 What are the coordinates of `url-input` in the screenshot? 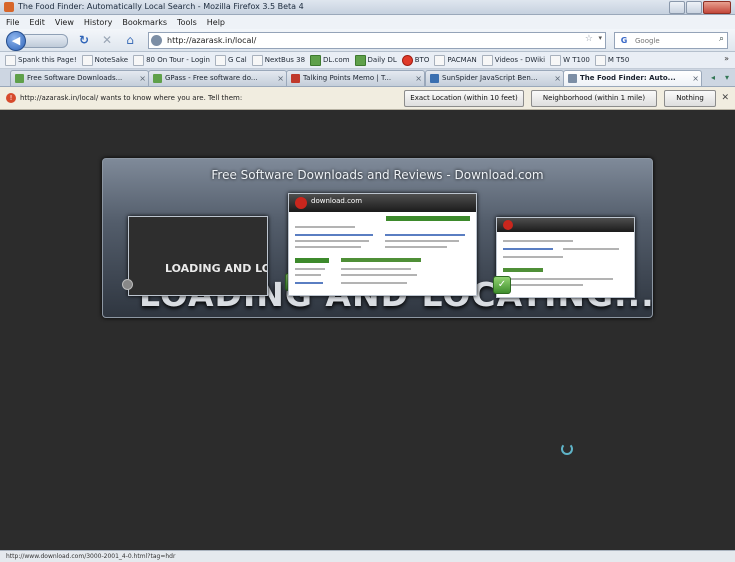 It's located at (367, 40).